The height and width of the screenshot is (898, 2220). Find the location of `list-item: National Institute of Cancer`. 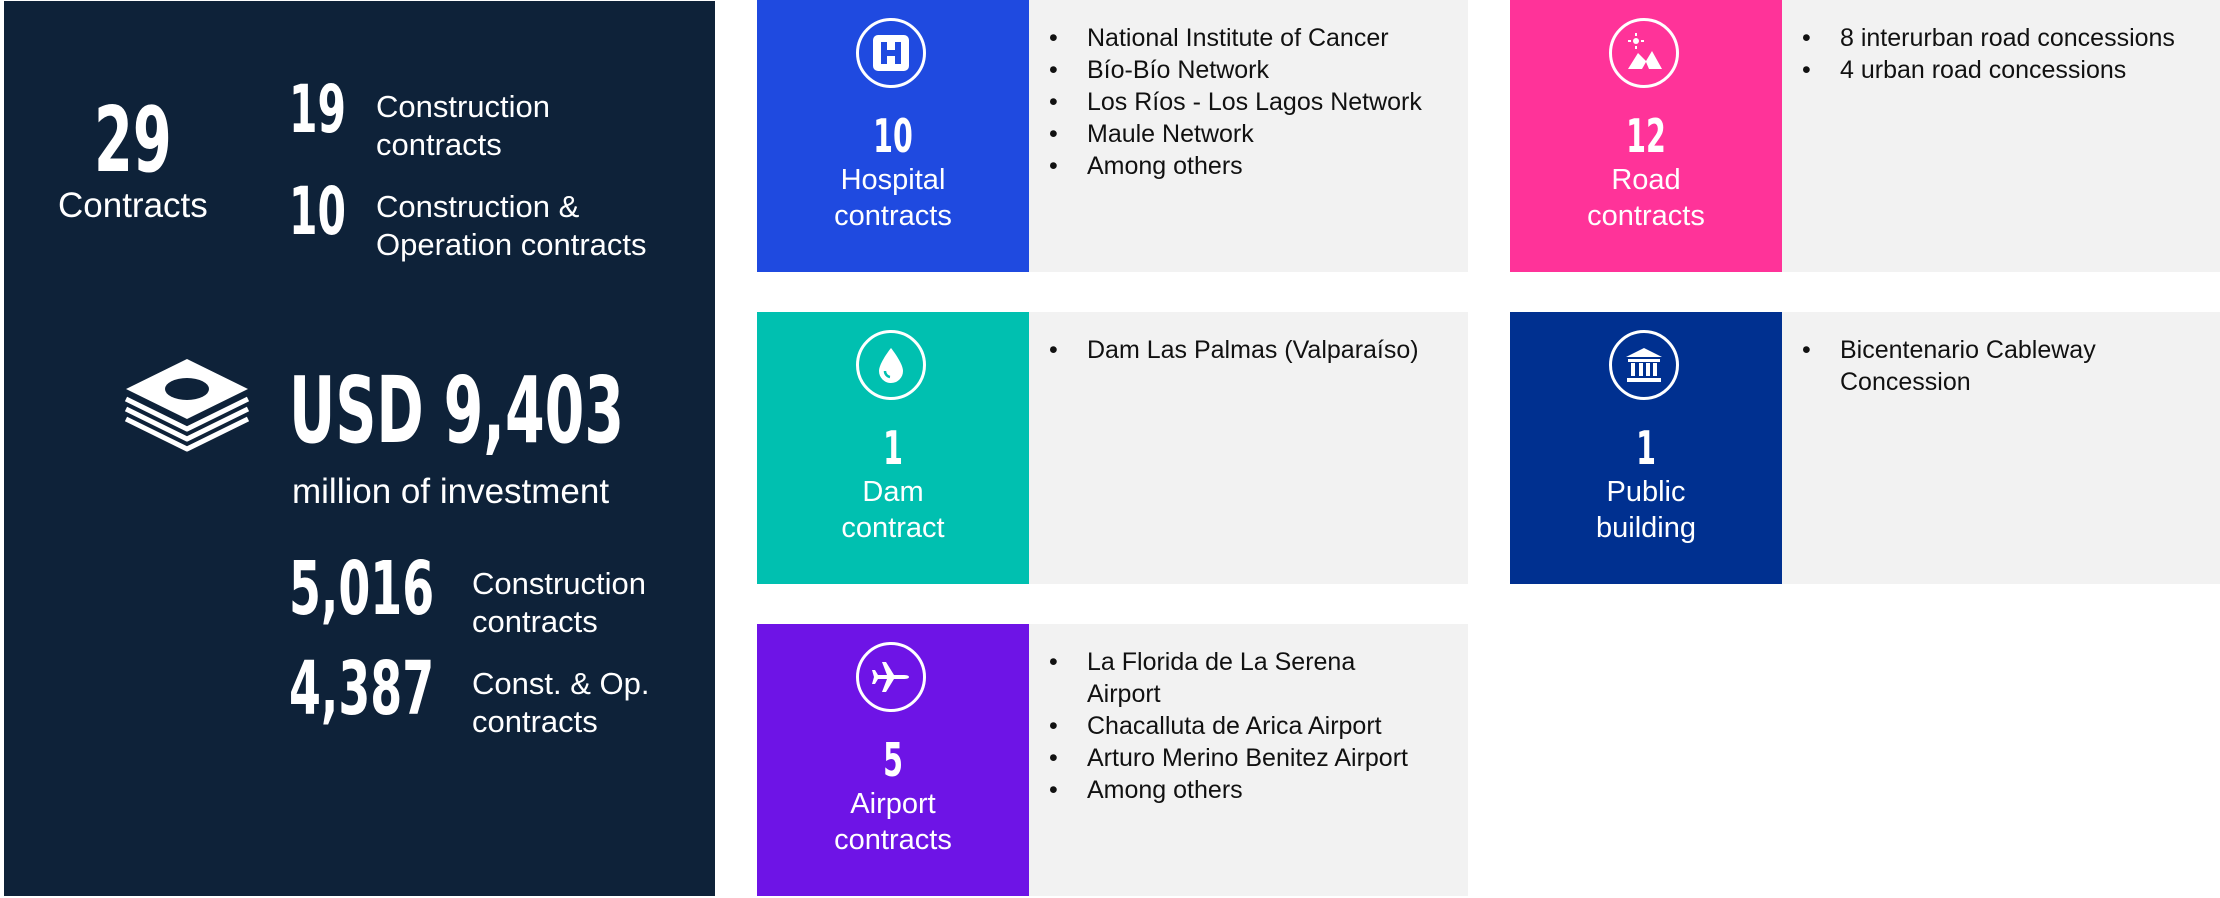

list-item: National Institute of Cancer is located at coordinates (1235, 38).